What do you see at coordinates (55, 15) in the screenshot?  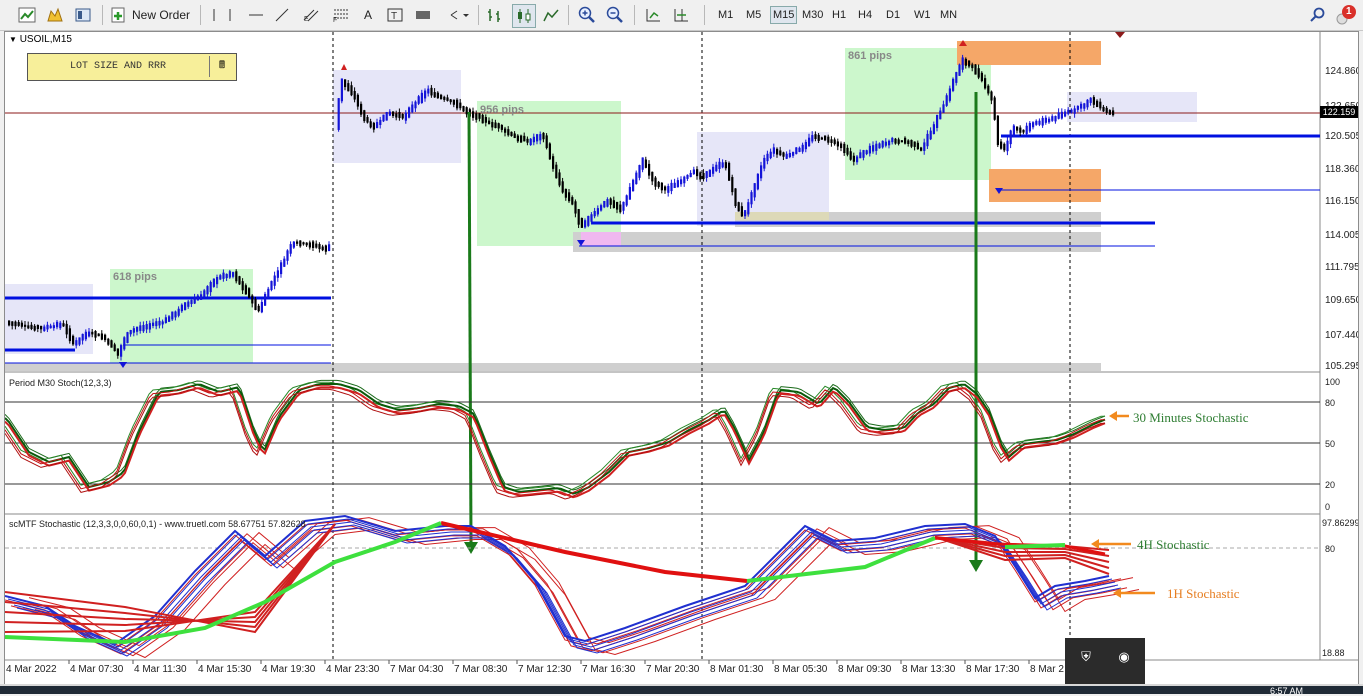 I see `profiles-icon` at bounding box center [55, 15].